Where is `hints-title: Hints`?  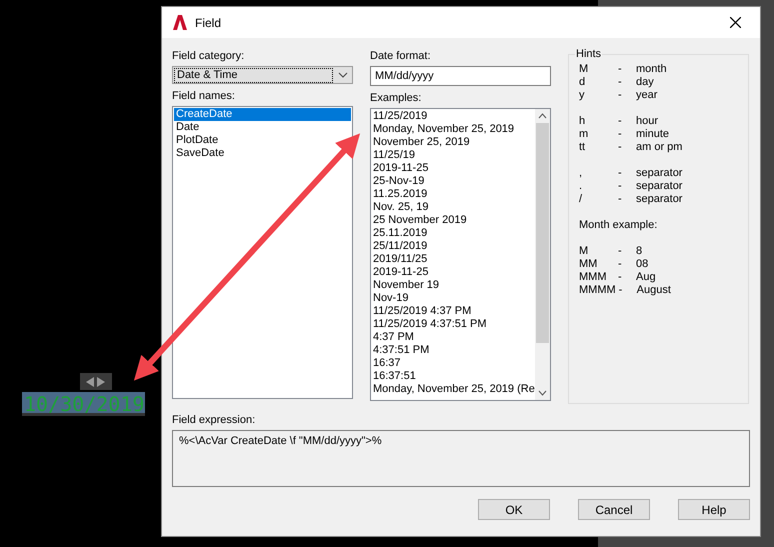
hints-title: Hints is located at coordinates (588, 54).